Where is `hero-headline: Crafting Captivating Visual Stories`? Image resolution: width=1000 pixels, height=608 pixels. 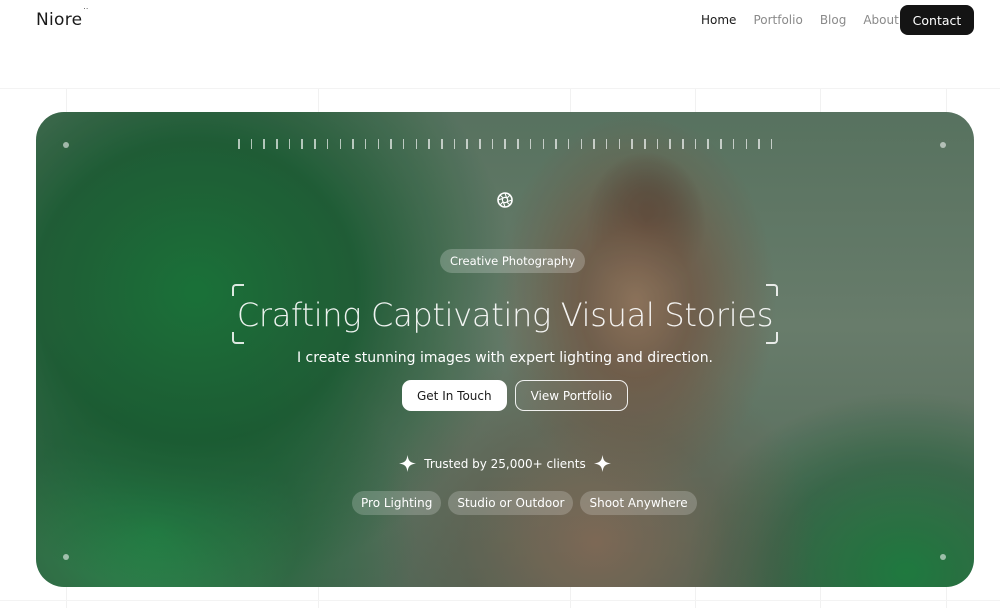
hero-headline: Crafting Captivating Visual Stories is located at coordinates (505, 315).